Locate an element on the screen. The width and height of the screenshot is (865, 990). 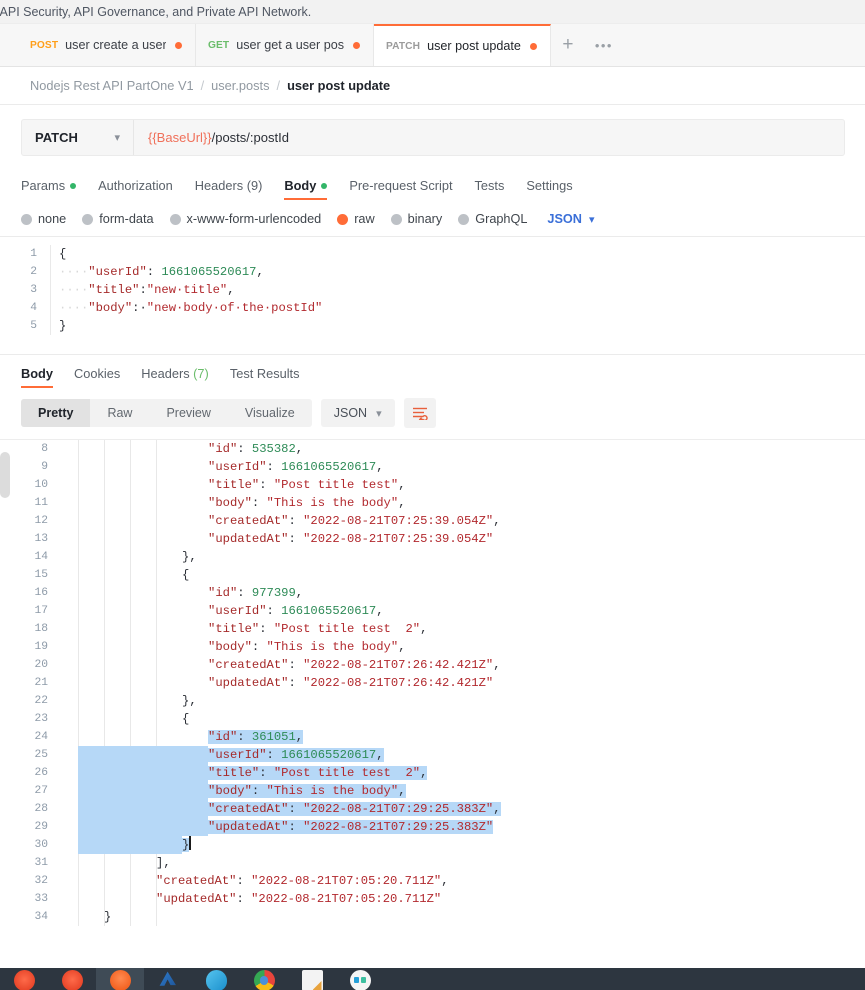
response-view-raw: Raw is located at coordinates (119, 413).